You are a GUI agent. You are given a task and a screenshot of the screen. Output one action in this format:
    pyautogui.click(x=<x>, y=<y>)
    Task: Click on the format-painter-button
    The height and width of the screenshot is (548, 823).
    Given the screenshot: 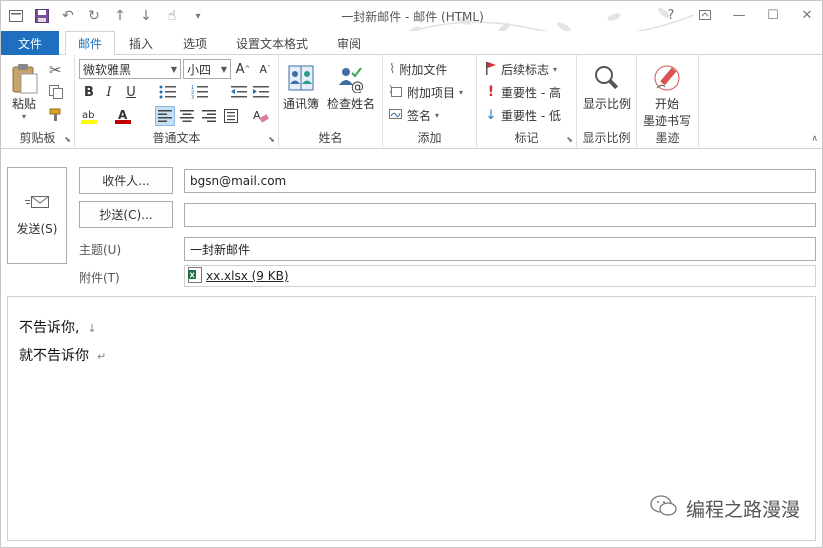 What is the action you would take?
    pyautogui.click(x=56, y=116)
    